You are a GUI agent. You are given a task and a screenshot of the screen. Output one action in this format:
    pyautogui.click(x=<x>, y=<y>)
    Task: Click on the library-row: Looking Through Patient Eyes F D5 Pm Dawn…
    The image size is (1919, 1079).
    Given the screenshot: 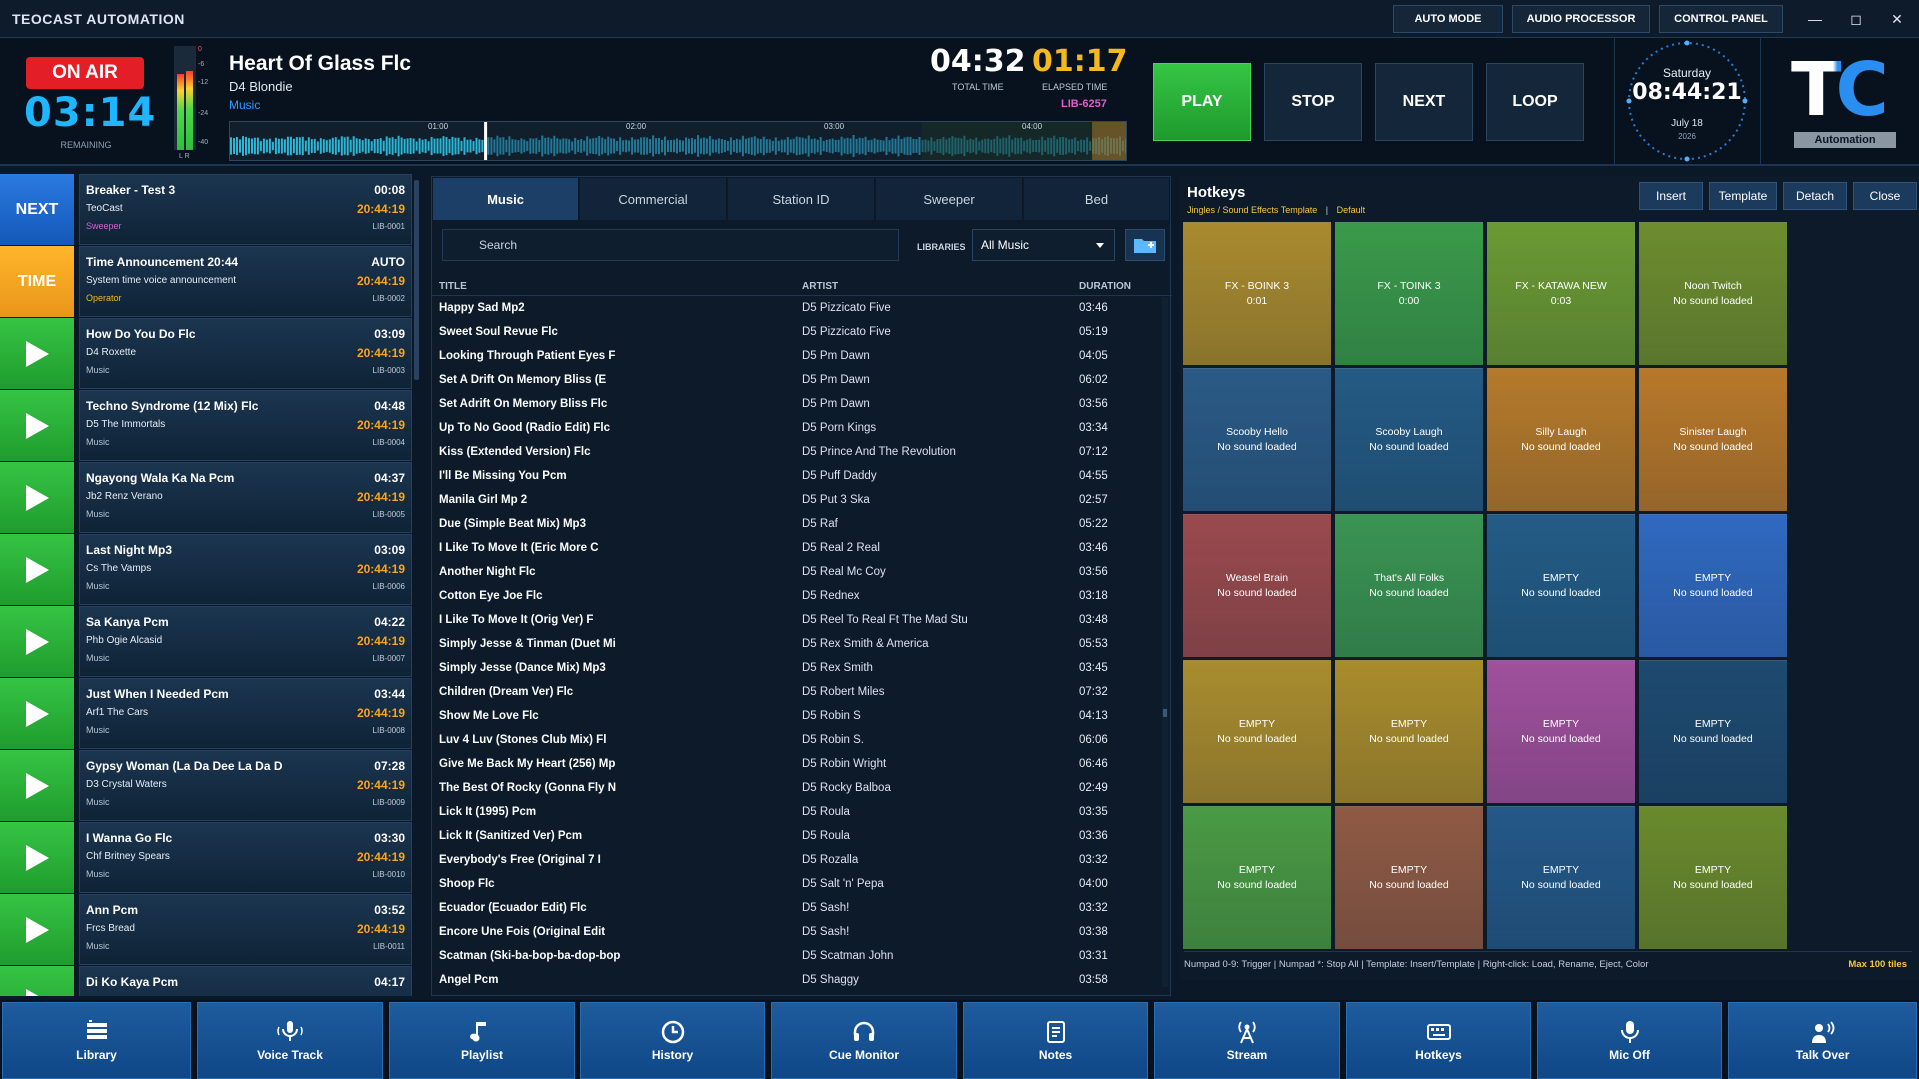 What is the action you would take?
    pyautogui.click(x=797, y=357)
    